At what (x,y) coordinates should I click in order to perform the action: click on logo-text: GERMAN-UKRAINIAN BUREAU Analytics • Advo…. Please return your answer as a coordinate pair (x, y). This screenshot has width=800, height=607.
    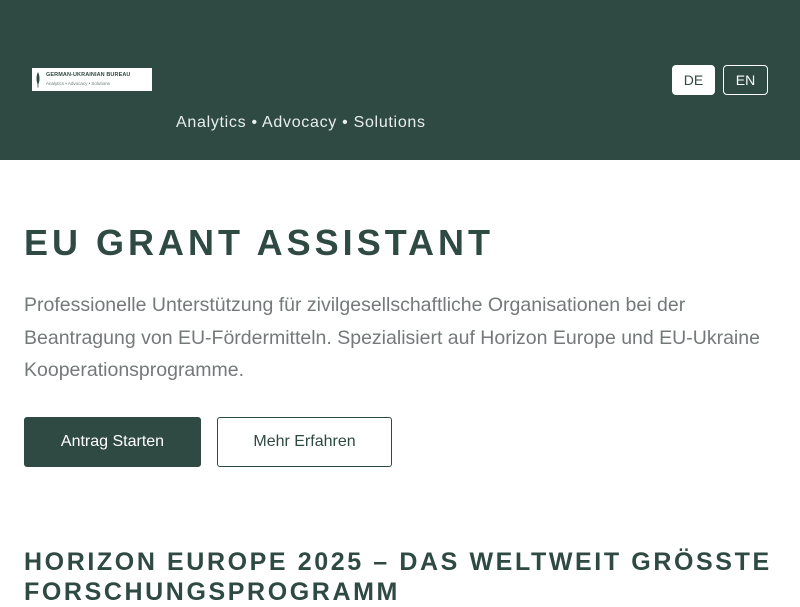
    Looking at the image, I should click on (88, 79).